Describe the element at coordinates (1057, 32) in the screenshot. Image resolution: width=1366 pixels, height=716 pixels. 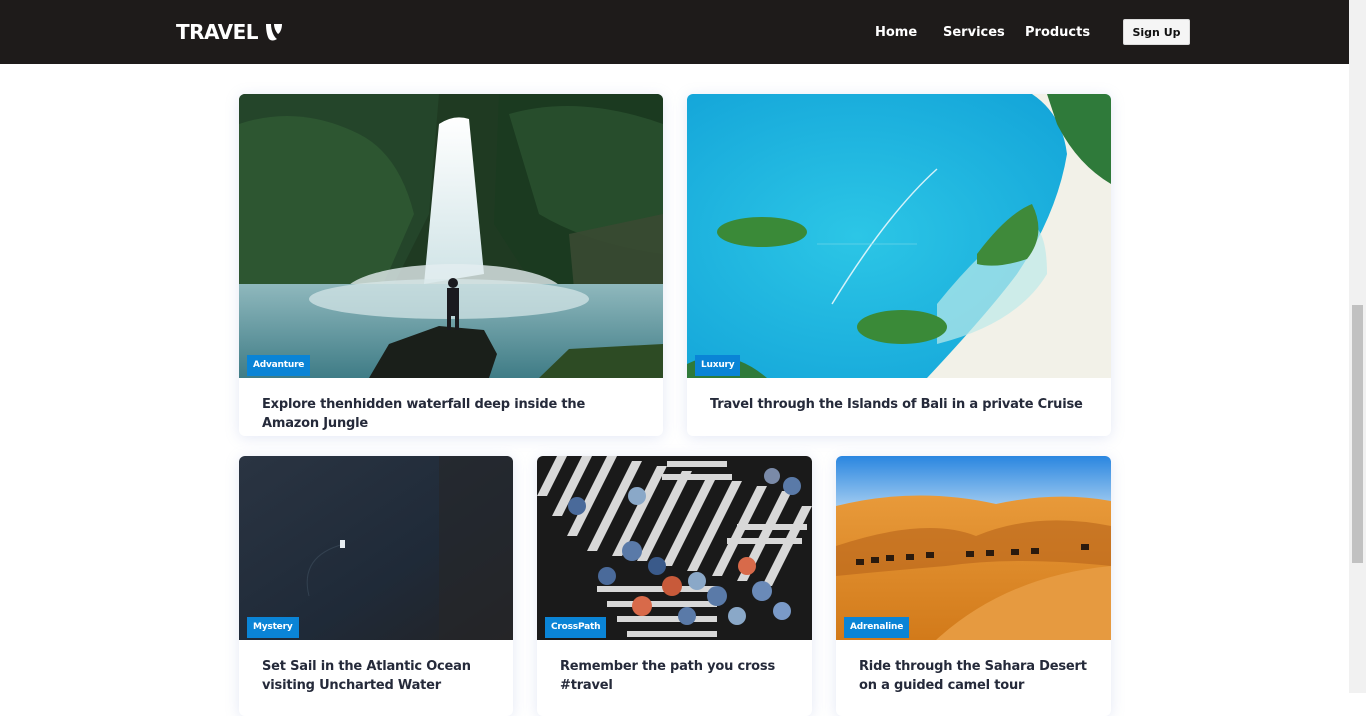
I see `nav-products-link: Products` at that location.